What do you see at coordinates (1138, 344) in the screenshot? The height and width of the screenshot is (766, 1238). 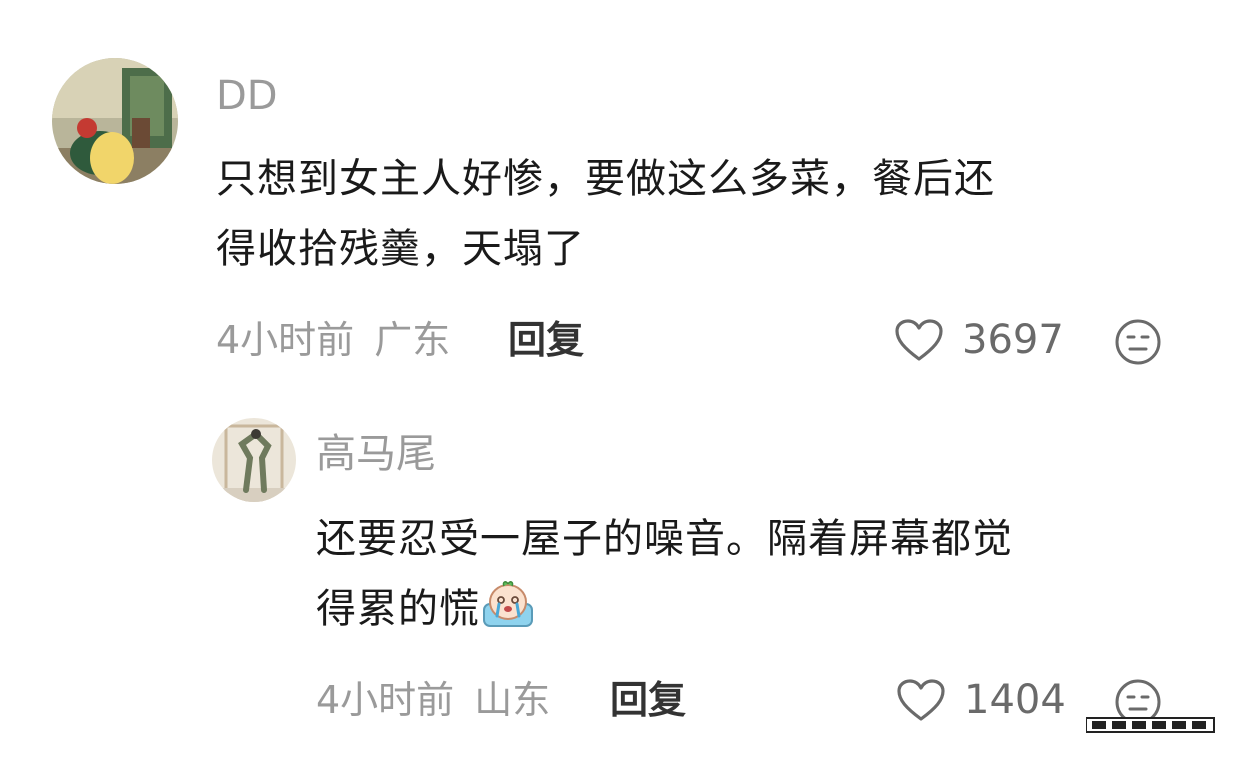 I see `expressionless-face-icon` at bounding box center [1138, 344].